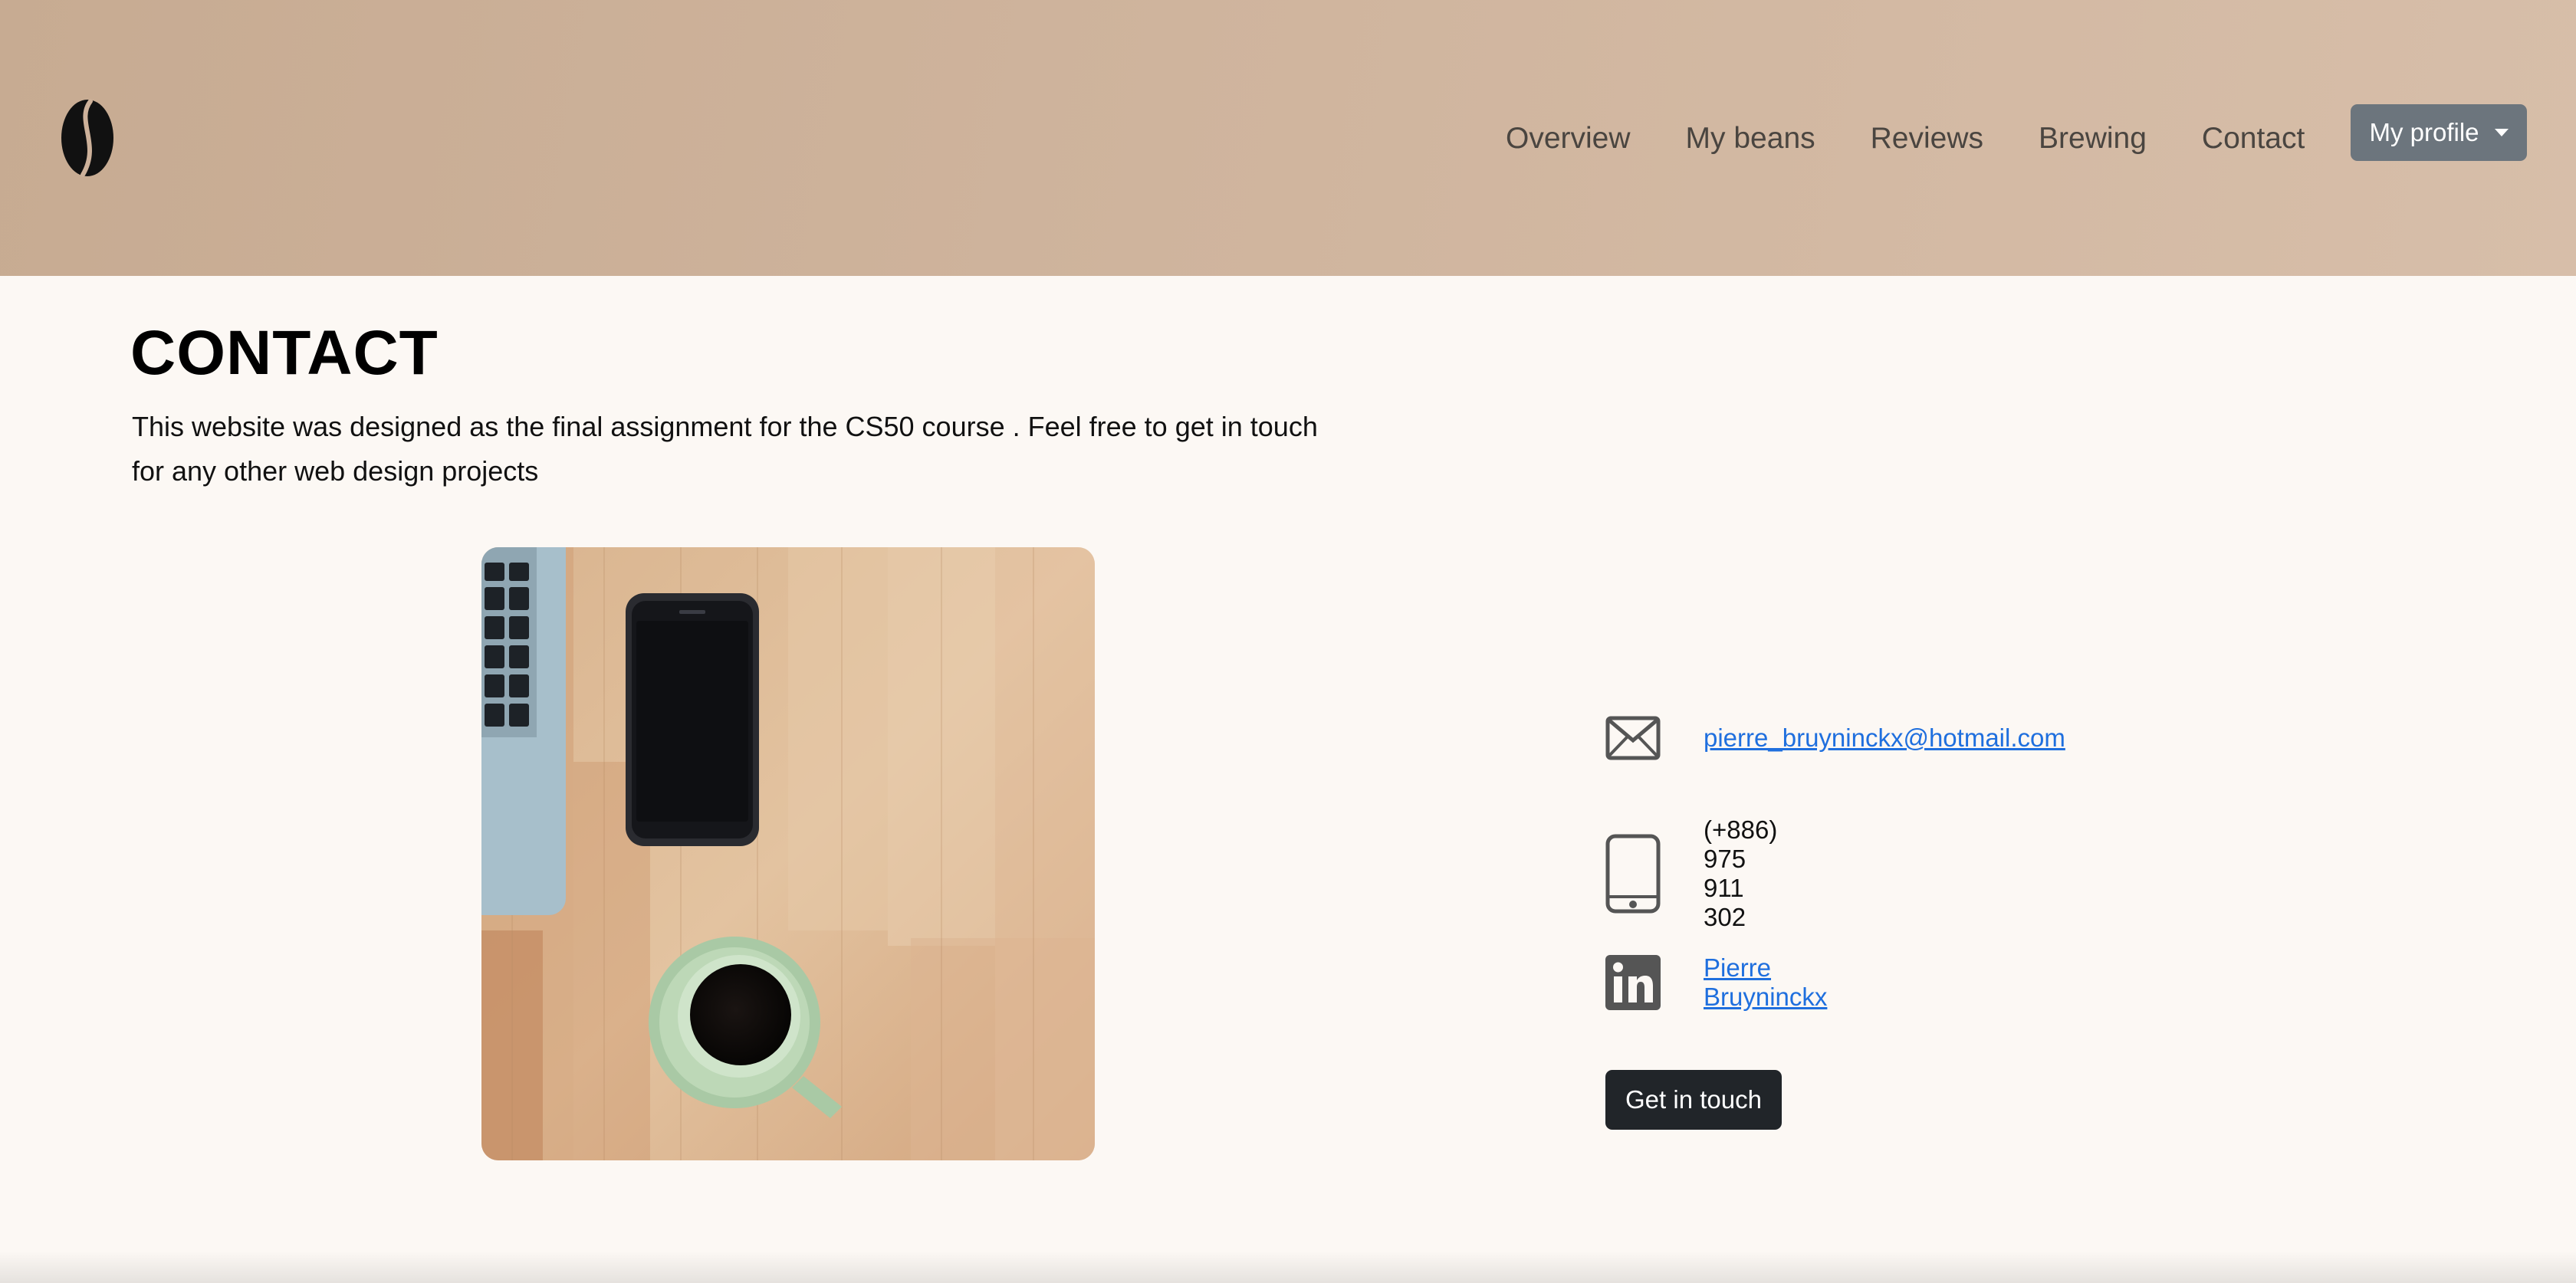  Describe the element at coordinates (1633, 738) in the screenshot. I see `envelope-icon` at that location.